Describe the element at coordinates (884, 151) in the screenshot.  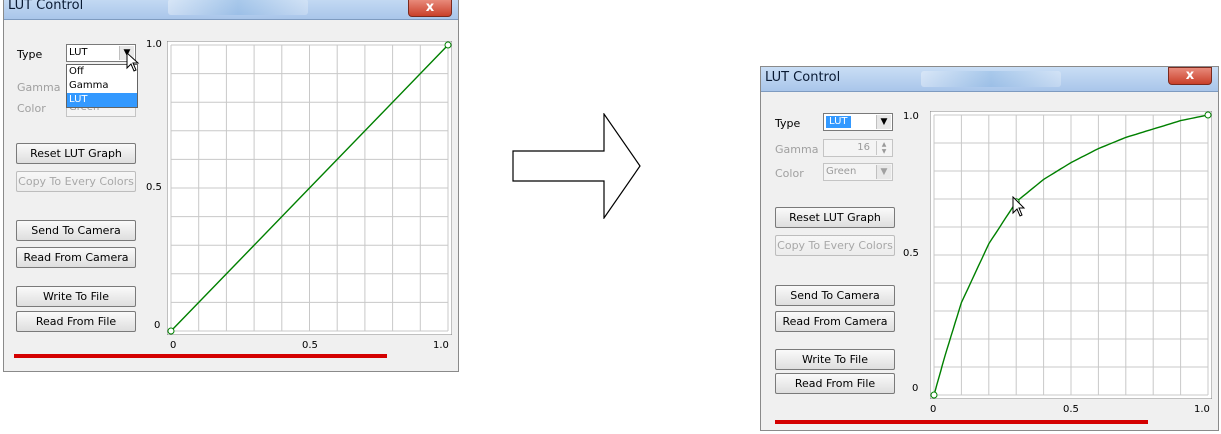
I see `stepper-down-icon: ▼` at that location.